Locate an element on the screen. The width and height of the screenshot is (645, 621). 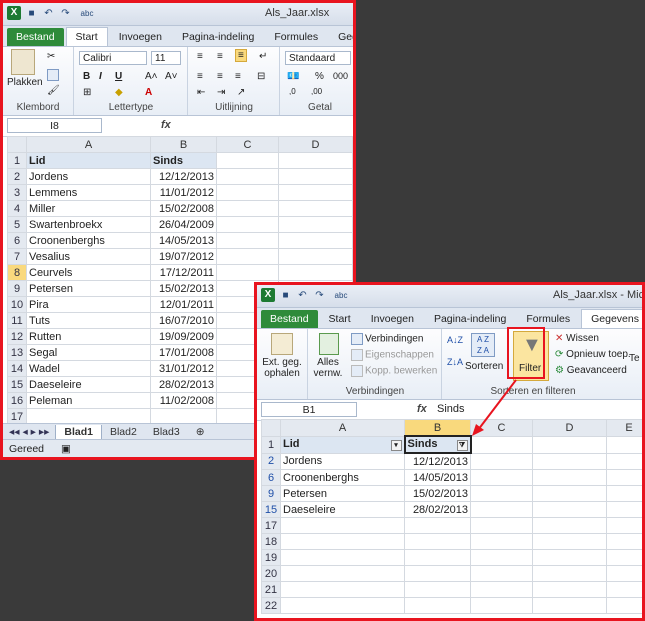
row-header: 7 is located at coordinates (17, 256).